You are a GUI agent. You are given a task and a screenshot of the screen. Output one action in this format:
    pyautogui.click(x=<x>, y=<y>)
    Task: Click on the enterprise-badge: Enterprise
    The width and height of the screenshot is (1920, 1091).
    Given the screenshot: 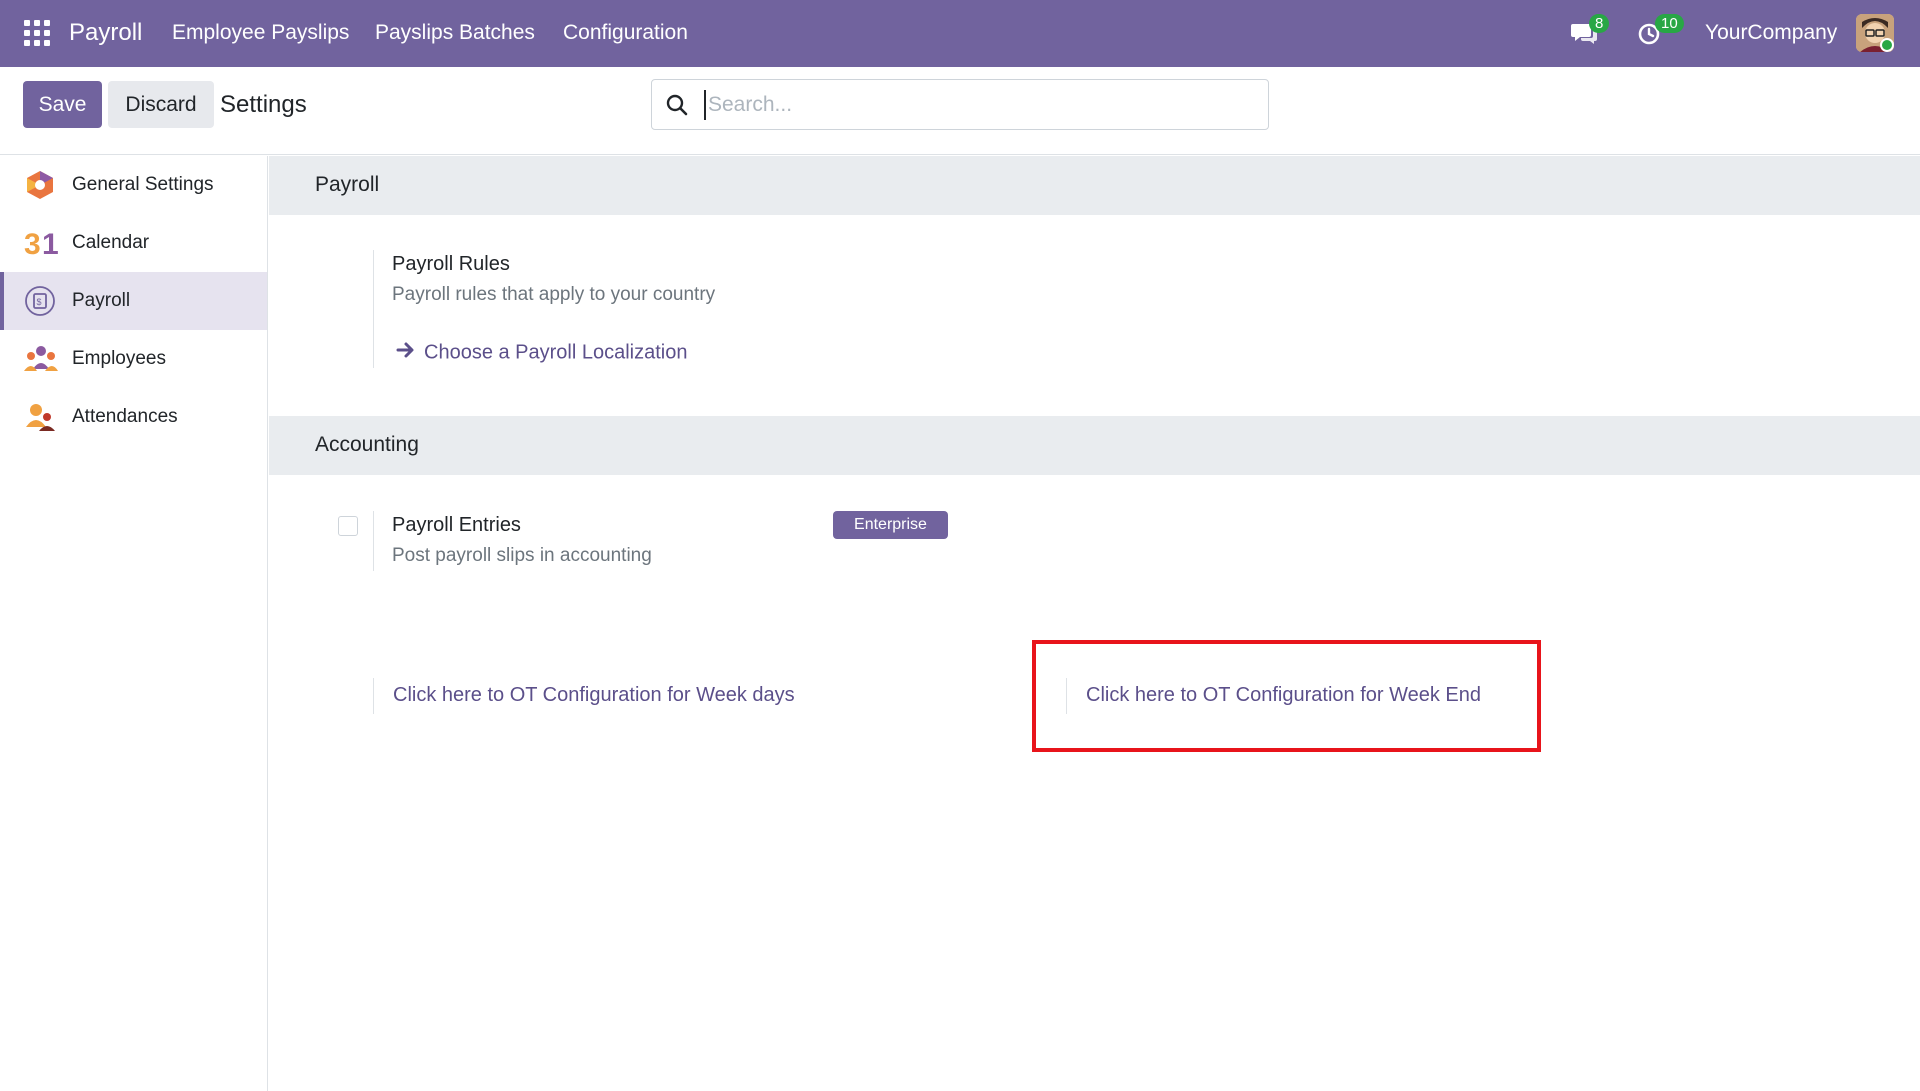 What is the action you would take?
    pyautogui.click(x=890, y=525)
    